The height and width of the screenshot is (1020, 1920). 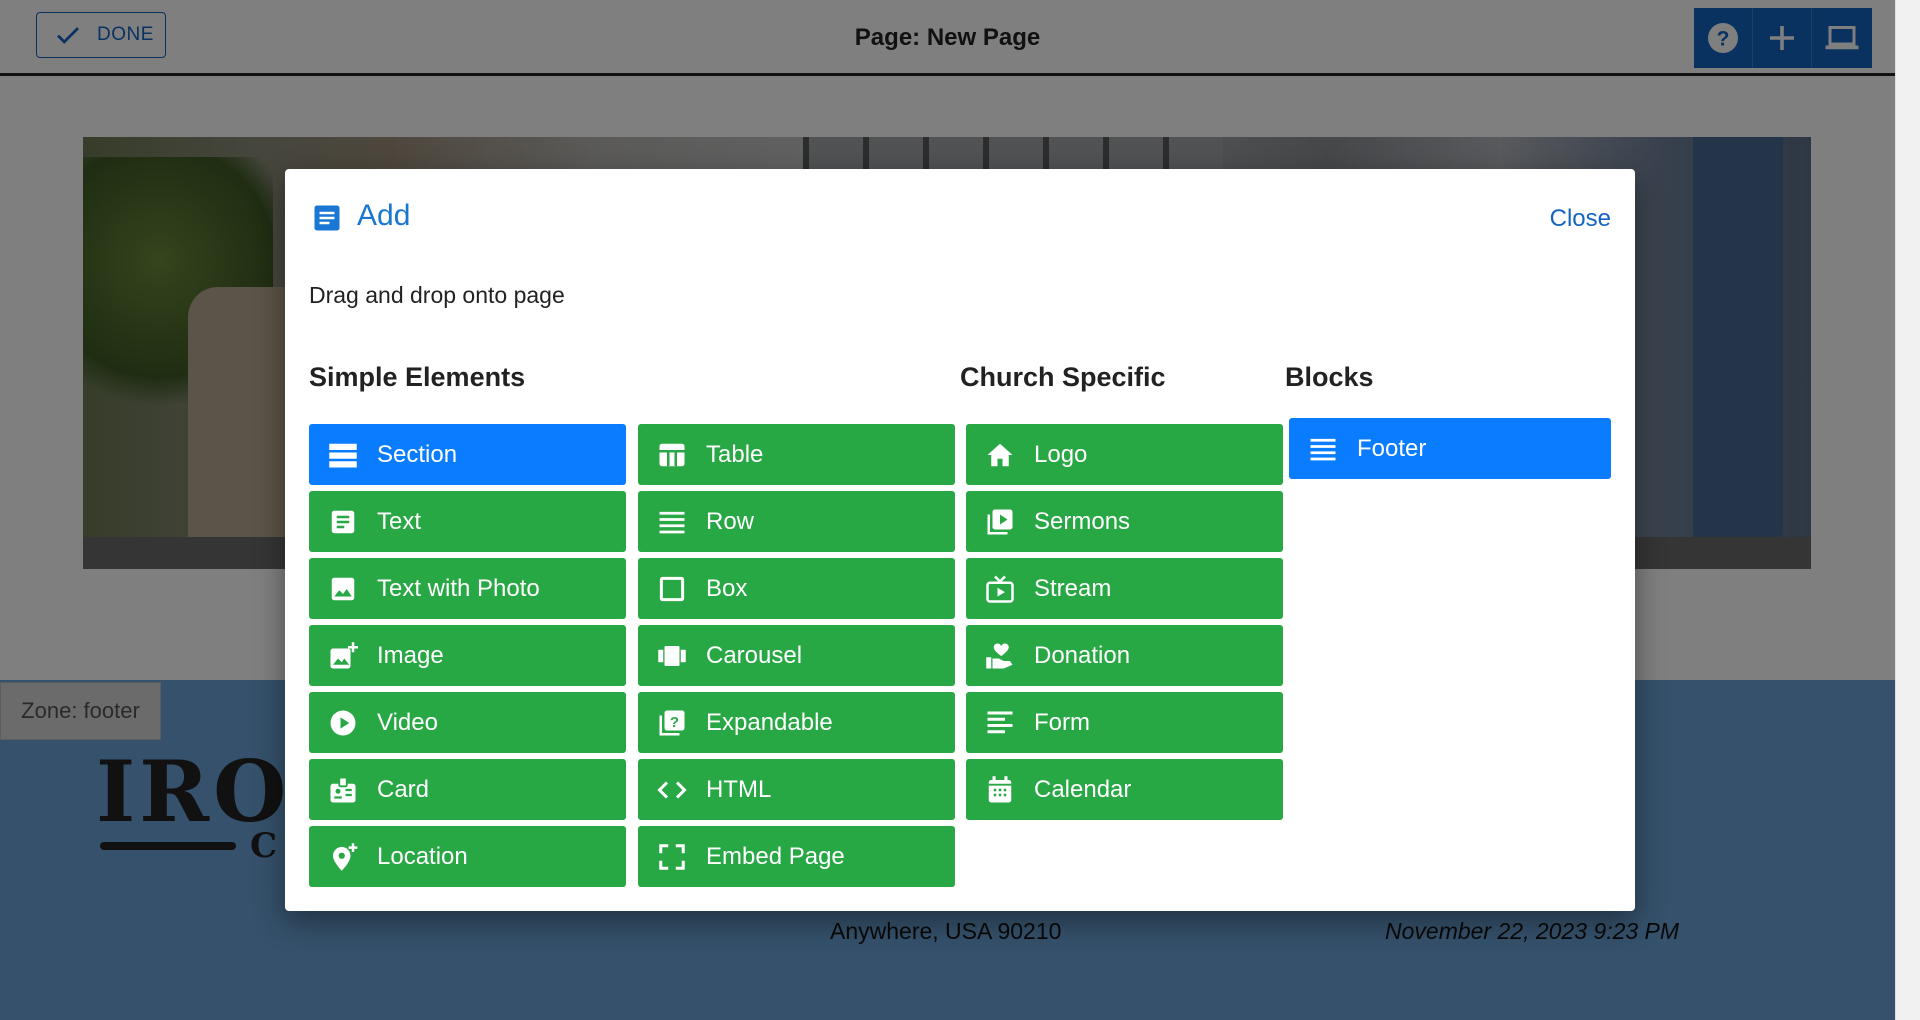 What do you see at coordinates (343, 455) in the screenshot?
I see `section-icon` at bounding box center [343, 455].